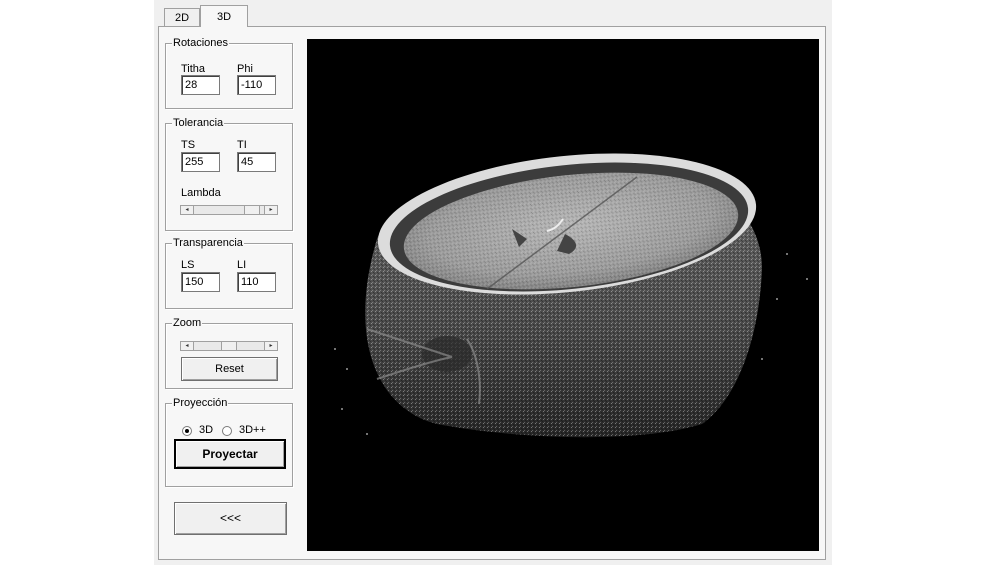 This screenshot has width=1005, height=565. What do you see at coordinates (256, 162) in the screenshot?
I see `ti-input: 45` at bounding box center [256, 162].